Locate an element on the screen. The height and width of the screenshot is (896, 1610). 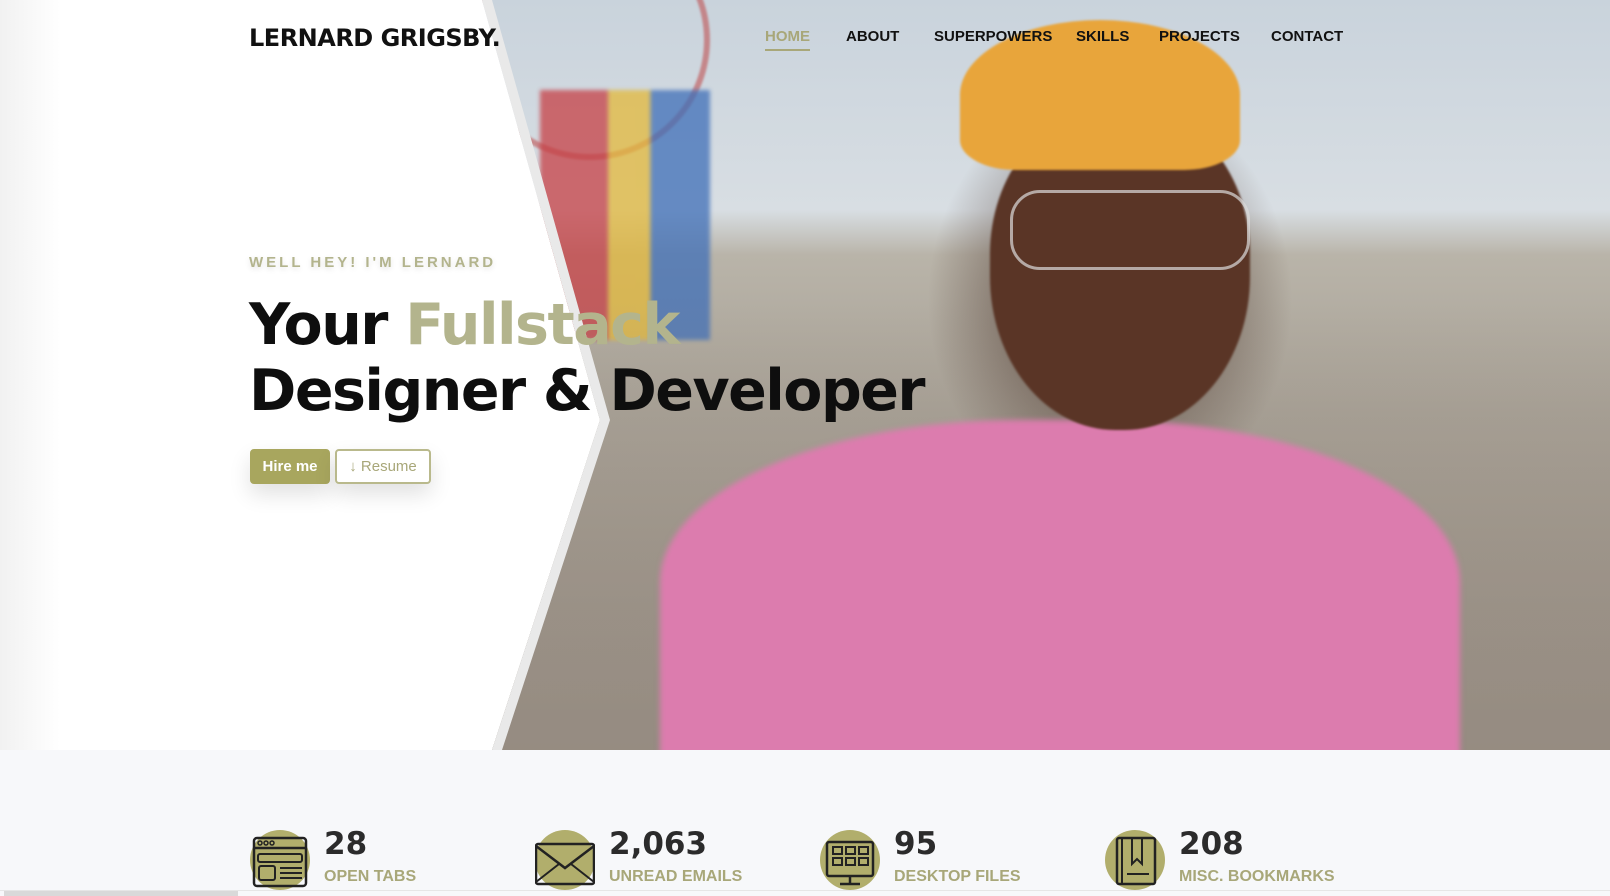
nav-projects: PROJECTS is located at coordinates (1199, 36).